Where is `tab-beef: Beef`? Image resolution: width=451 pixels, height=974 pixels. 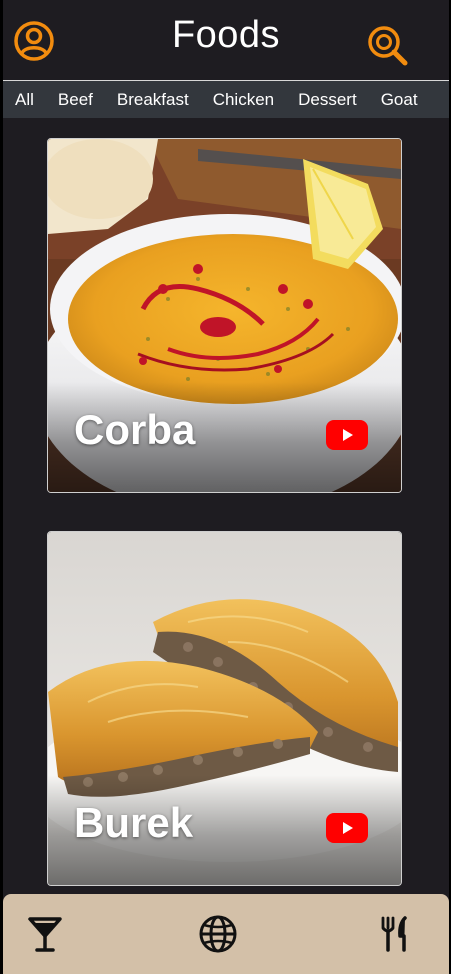
tab-beef: Beef is located at coordinates (75, 99).